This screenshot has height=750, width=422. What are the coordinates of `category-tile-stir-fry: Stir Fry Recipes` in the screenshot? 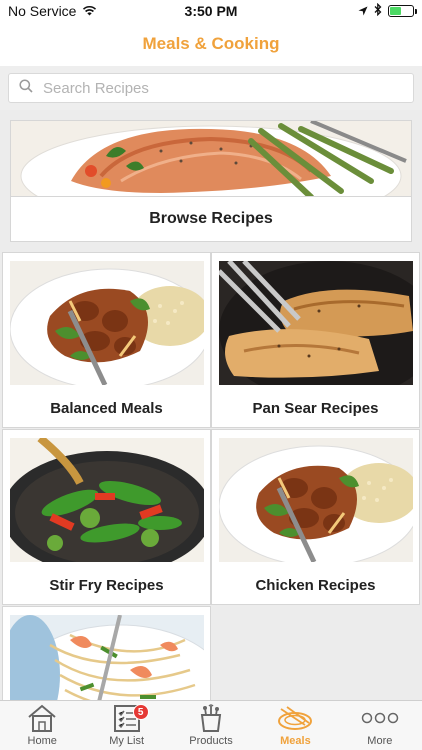 It's located at (106, 517).